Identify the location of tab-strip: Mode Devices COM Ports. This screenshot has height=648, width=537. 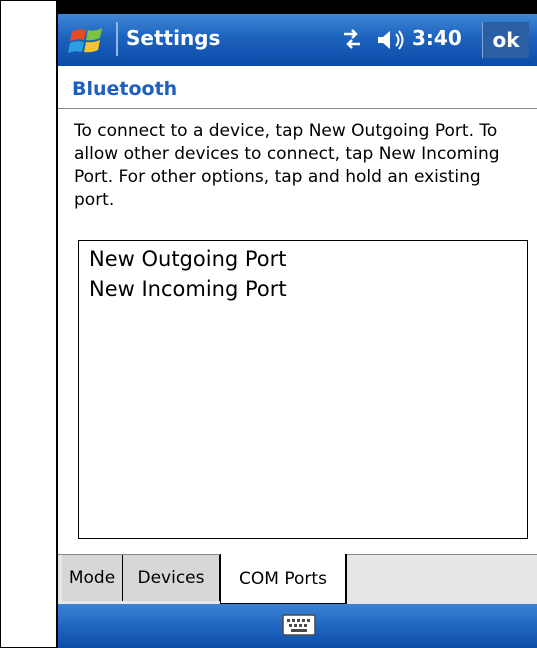
(297, 579).